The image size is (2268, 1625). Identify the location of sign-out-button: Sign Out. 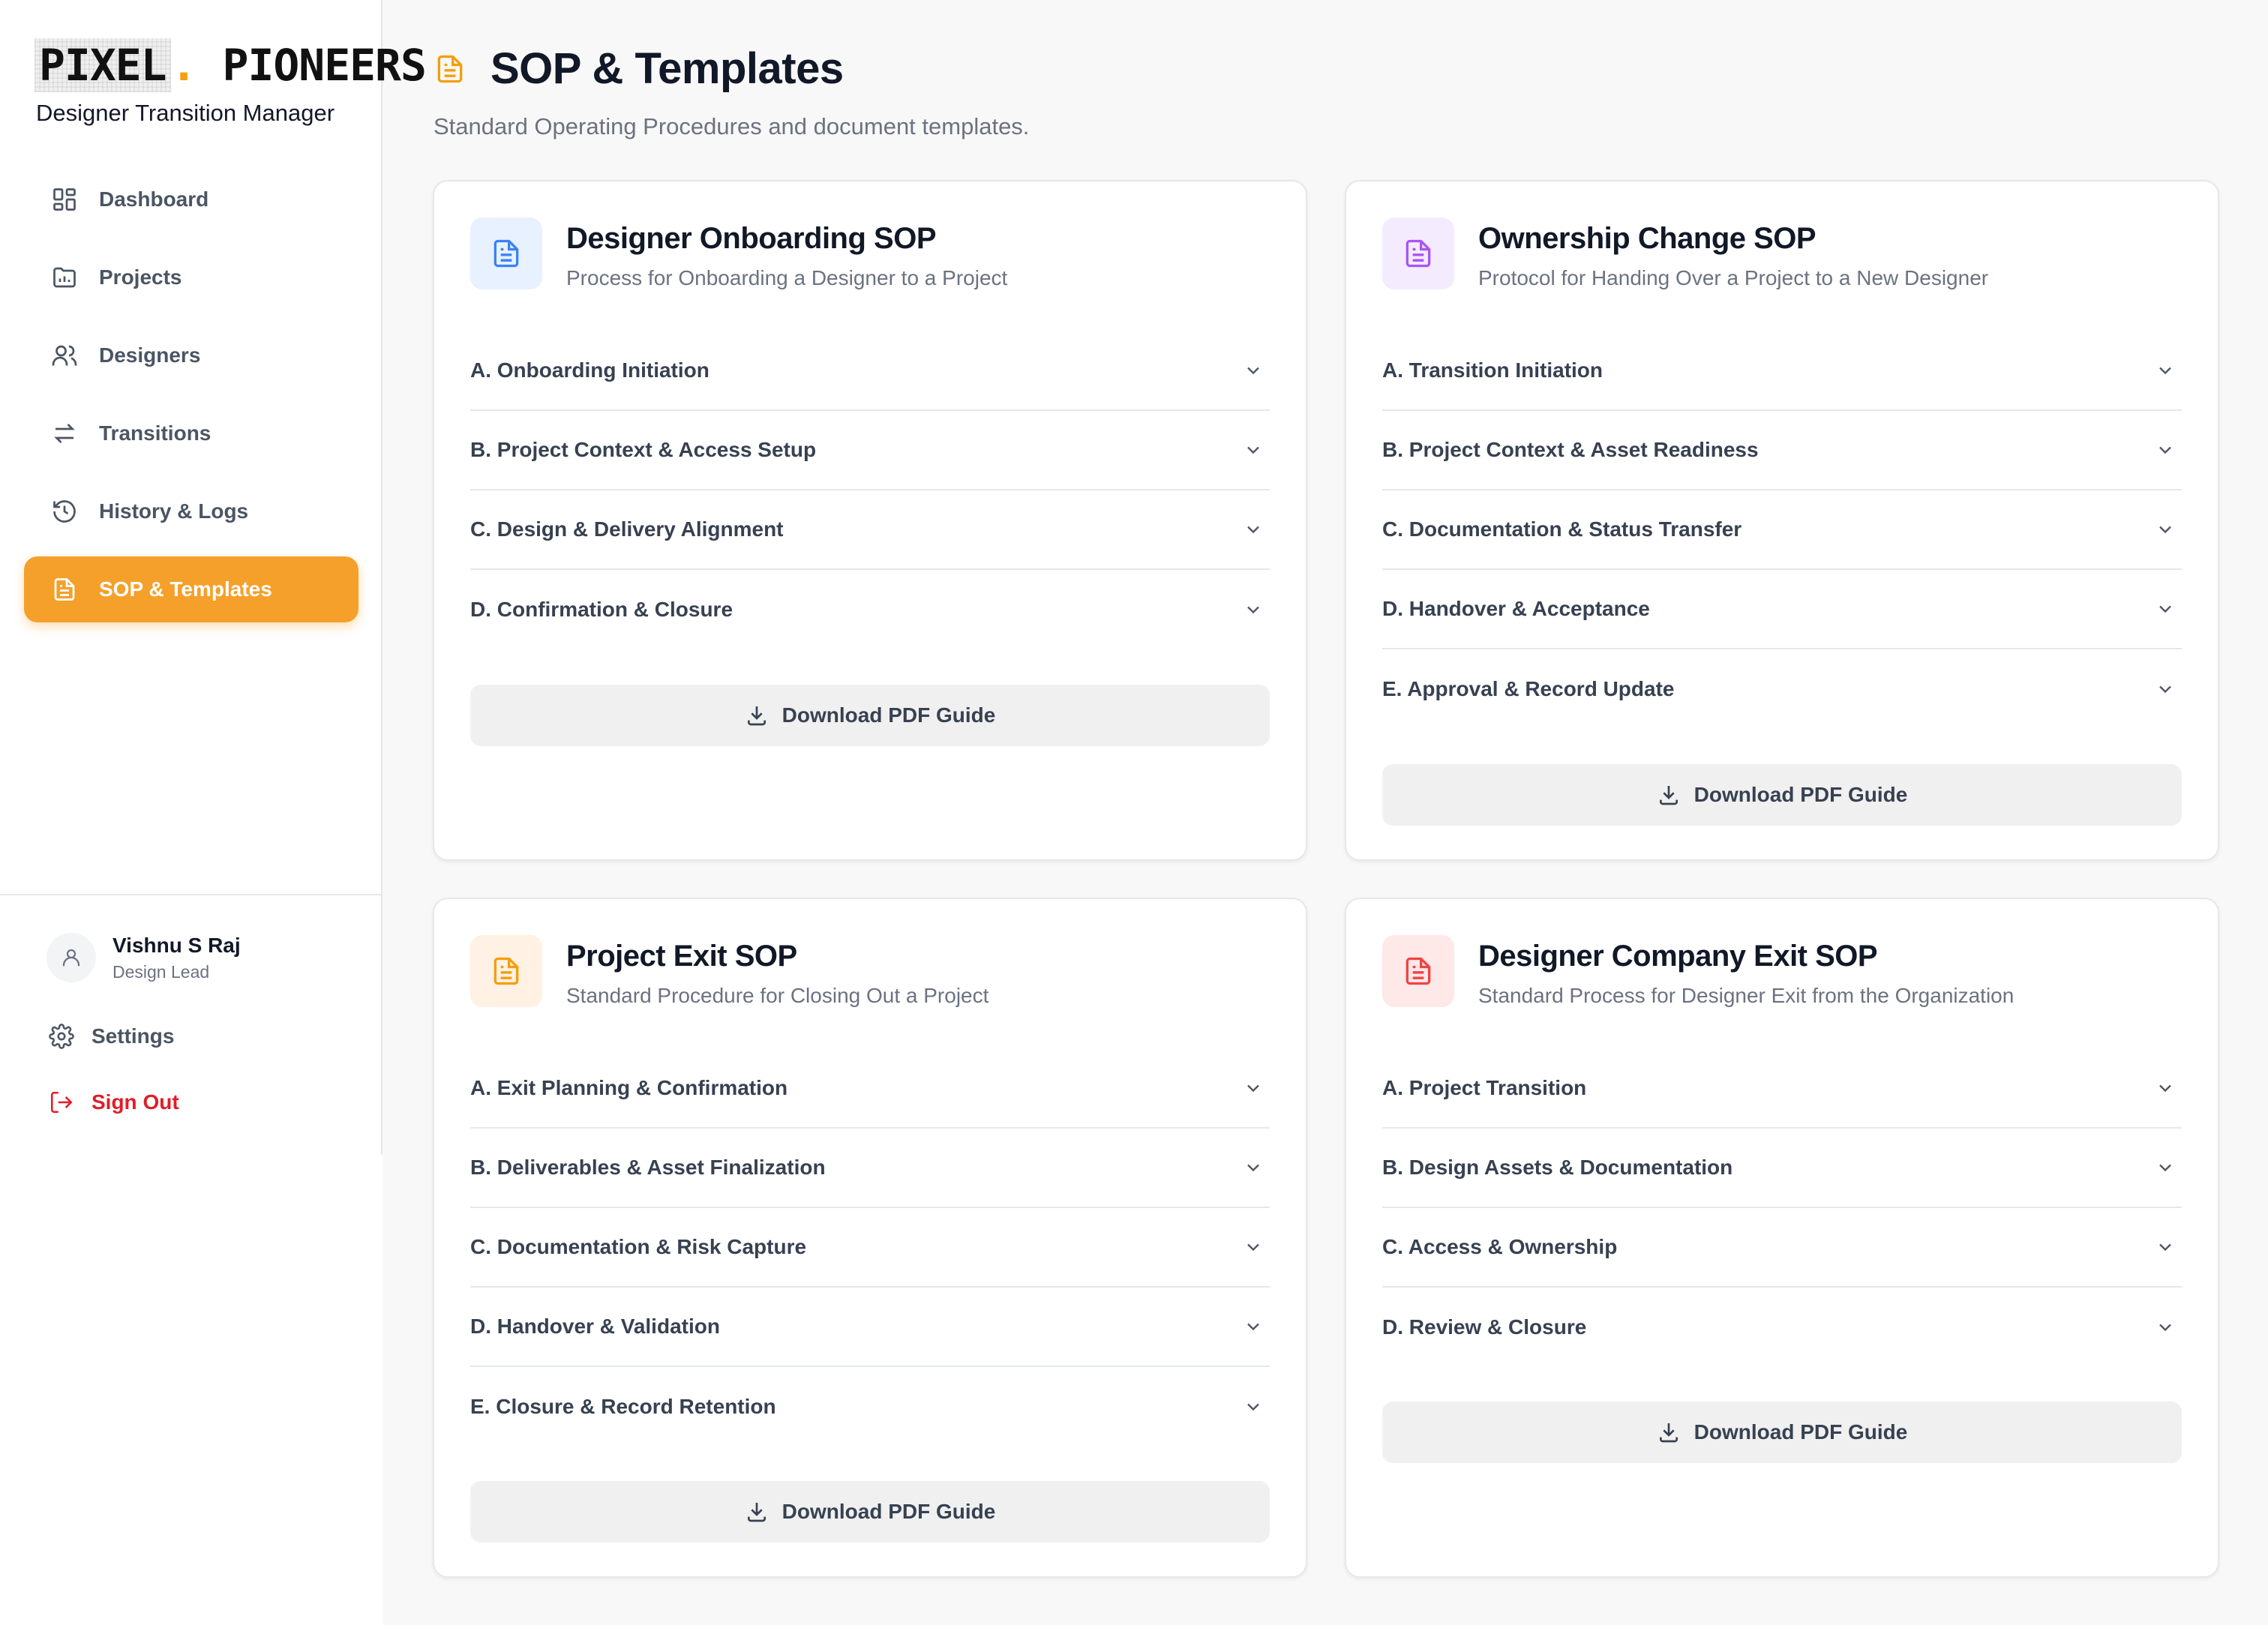
(112, 1102).